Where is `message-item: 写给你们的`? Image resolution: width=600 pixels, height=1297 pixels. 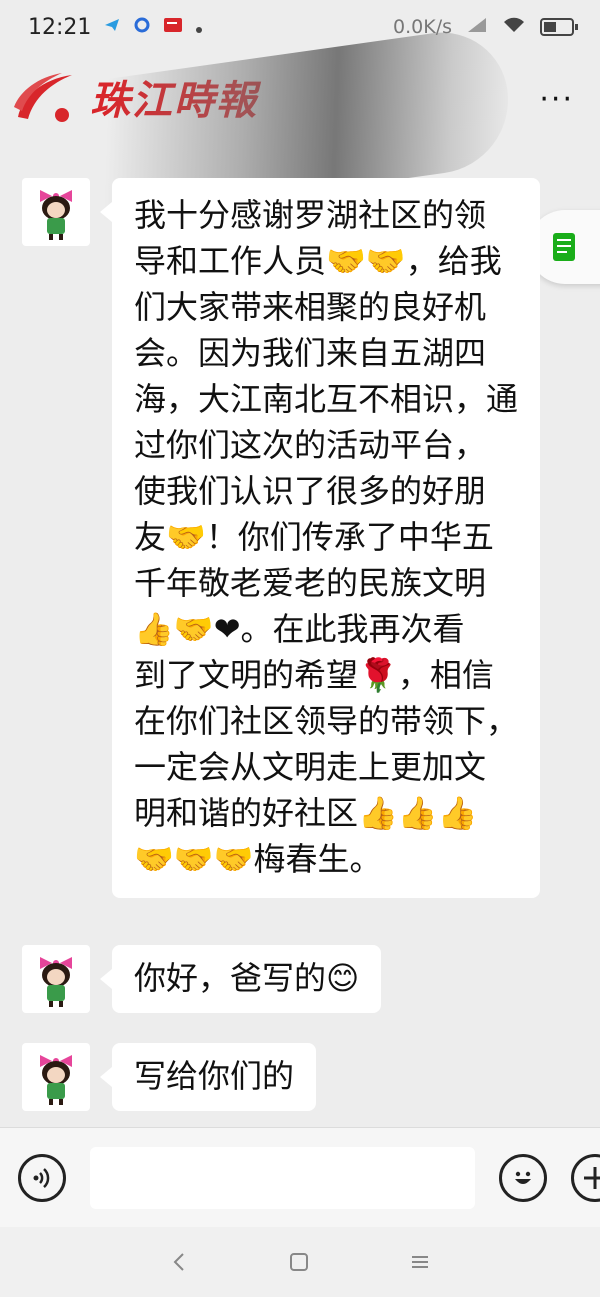
message-item: 写给你们的 is located at coordinates (169, 1077).